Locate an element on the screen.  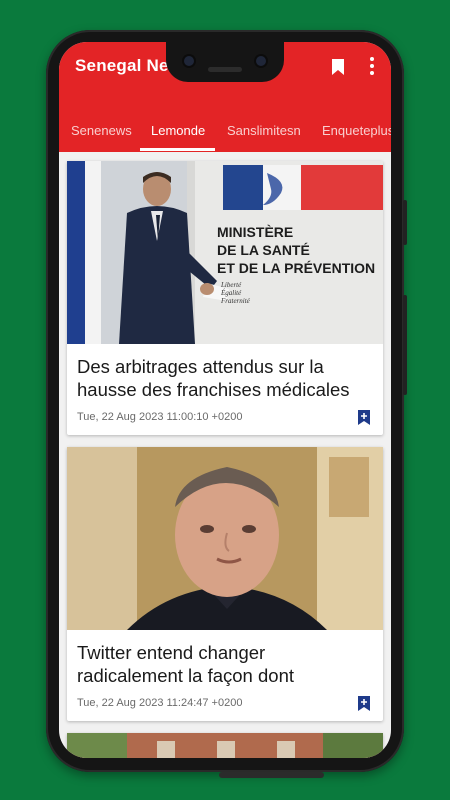
article-date: Tue, 22 Aug 2023 11:24:47 +0200 is located at coordinates (160, 703).